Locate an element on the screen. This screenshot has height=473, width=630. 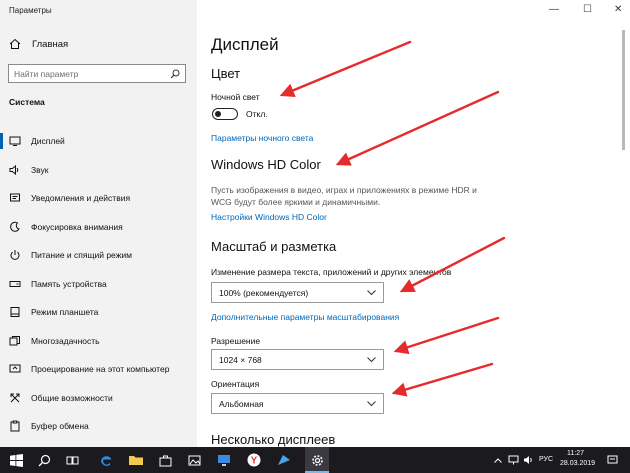
edge-taskbar-button is located at coordinates (106, 460).